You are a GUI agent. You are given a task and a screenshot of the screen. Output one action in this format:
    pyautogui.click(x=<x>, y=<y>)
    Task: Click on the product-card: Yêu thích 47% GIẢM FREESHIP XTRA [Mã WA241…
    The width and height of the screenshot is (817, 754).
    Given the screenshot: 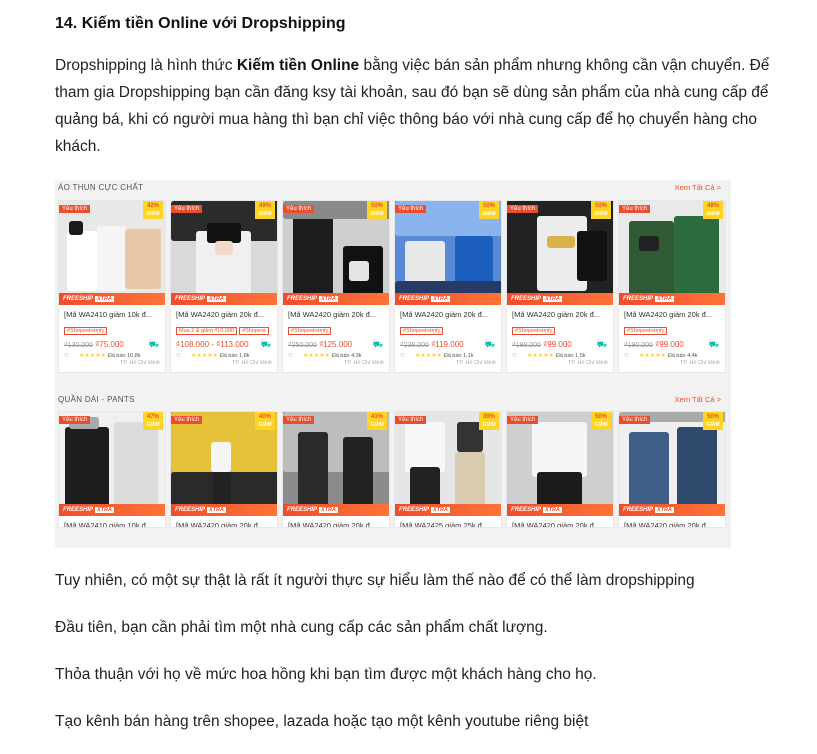 What is the action you would take?
    pyautogui.click(x=112, y=469)
    